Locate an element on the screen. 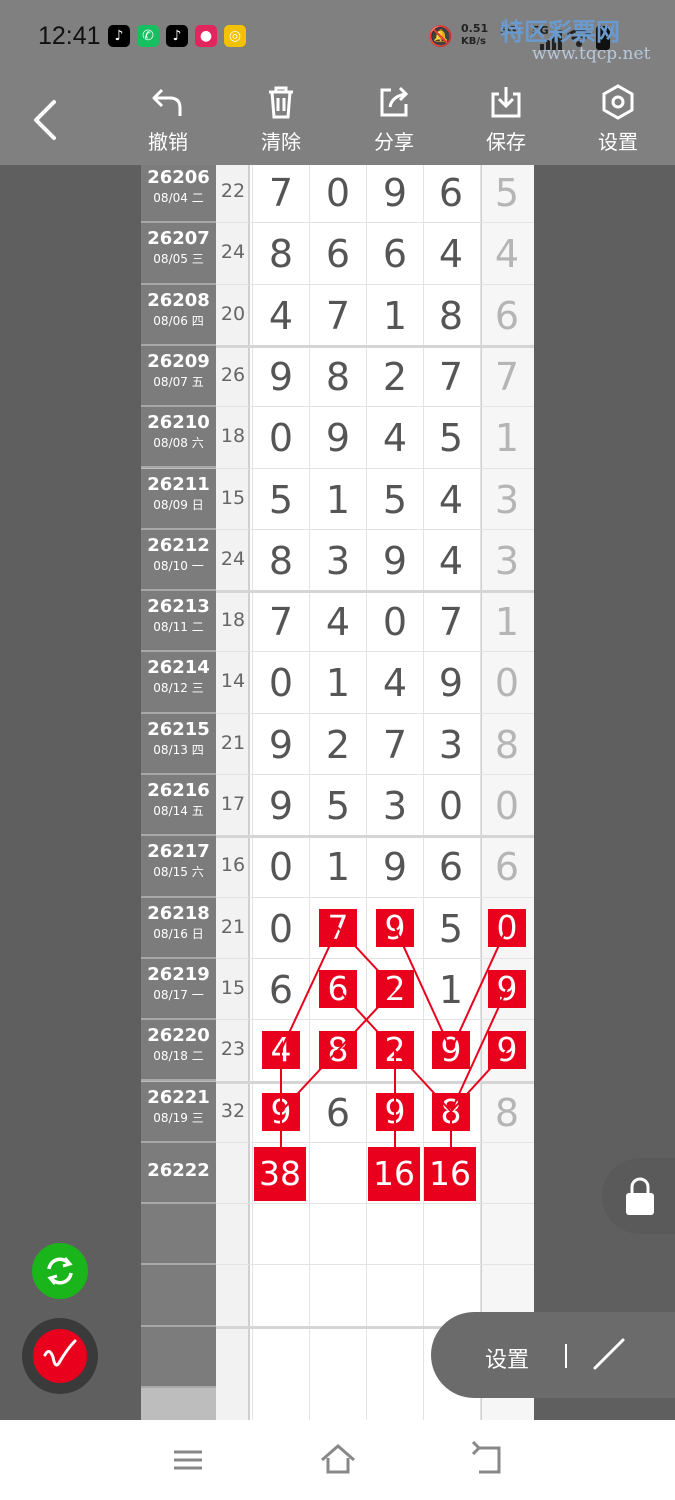  navigation-bar is located at coordinates (337, 1460).